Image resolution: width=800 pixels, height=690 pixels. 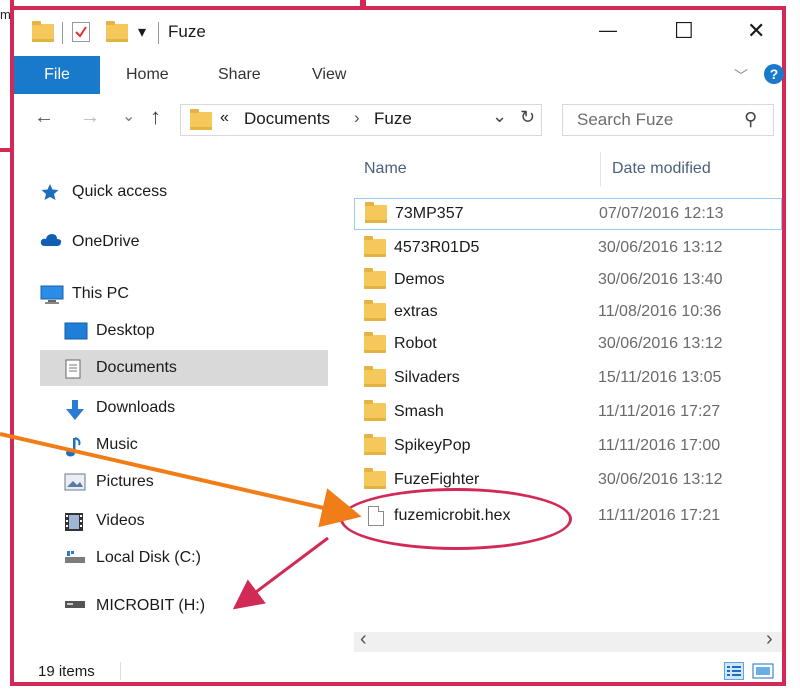 I want to click on pink-arrow, so click(x=280, y=573).